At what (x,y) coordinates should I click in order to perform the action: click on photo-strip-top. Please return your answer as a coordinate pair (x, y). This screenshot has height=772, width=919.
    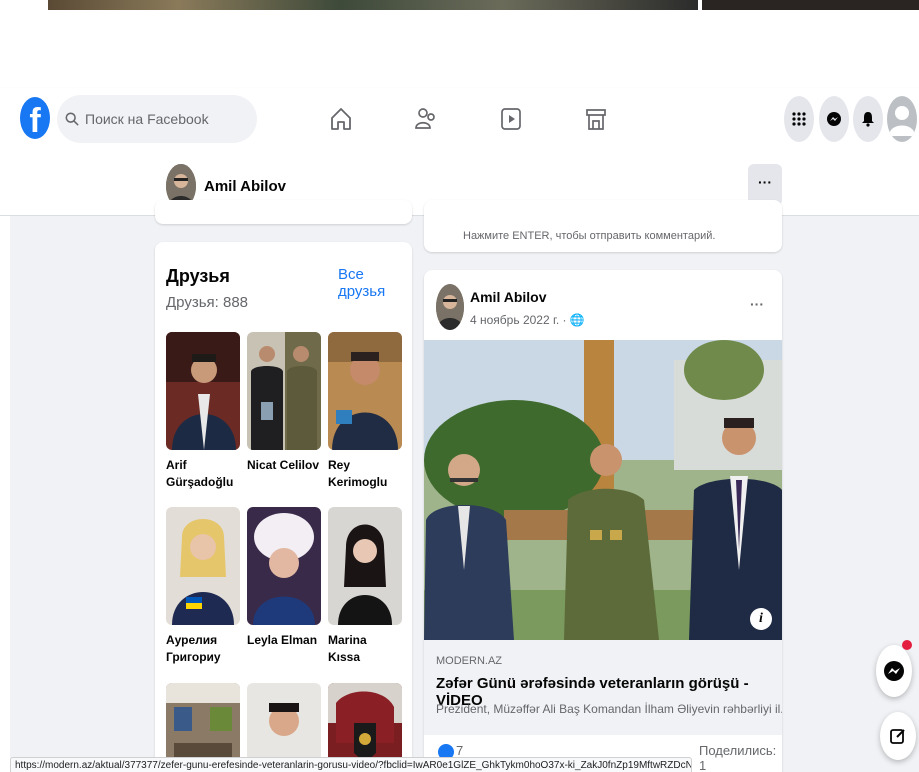
    Looking at the image, I should click on (373, 5).